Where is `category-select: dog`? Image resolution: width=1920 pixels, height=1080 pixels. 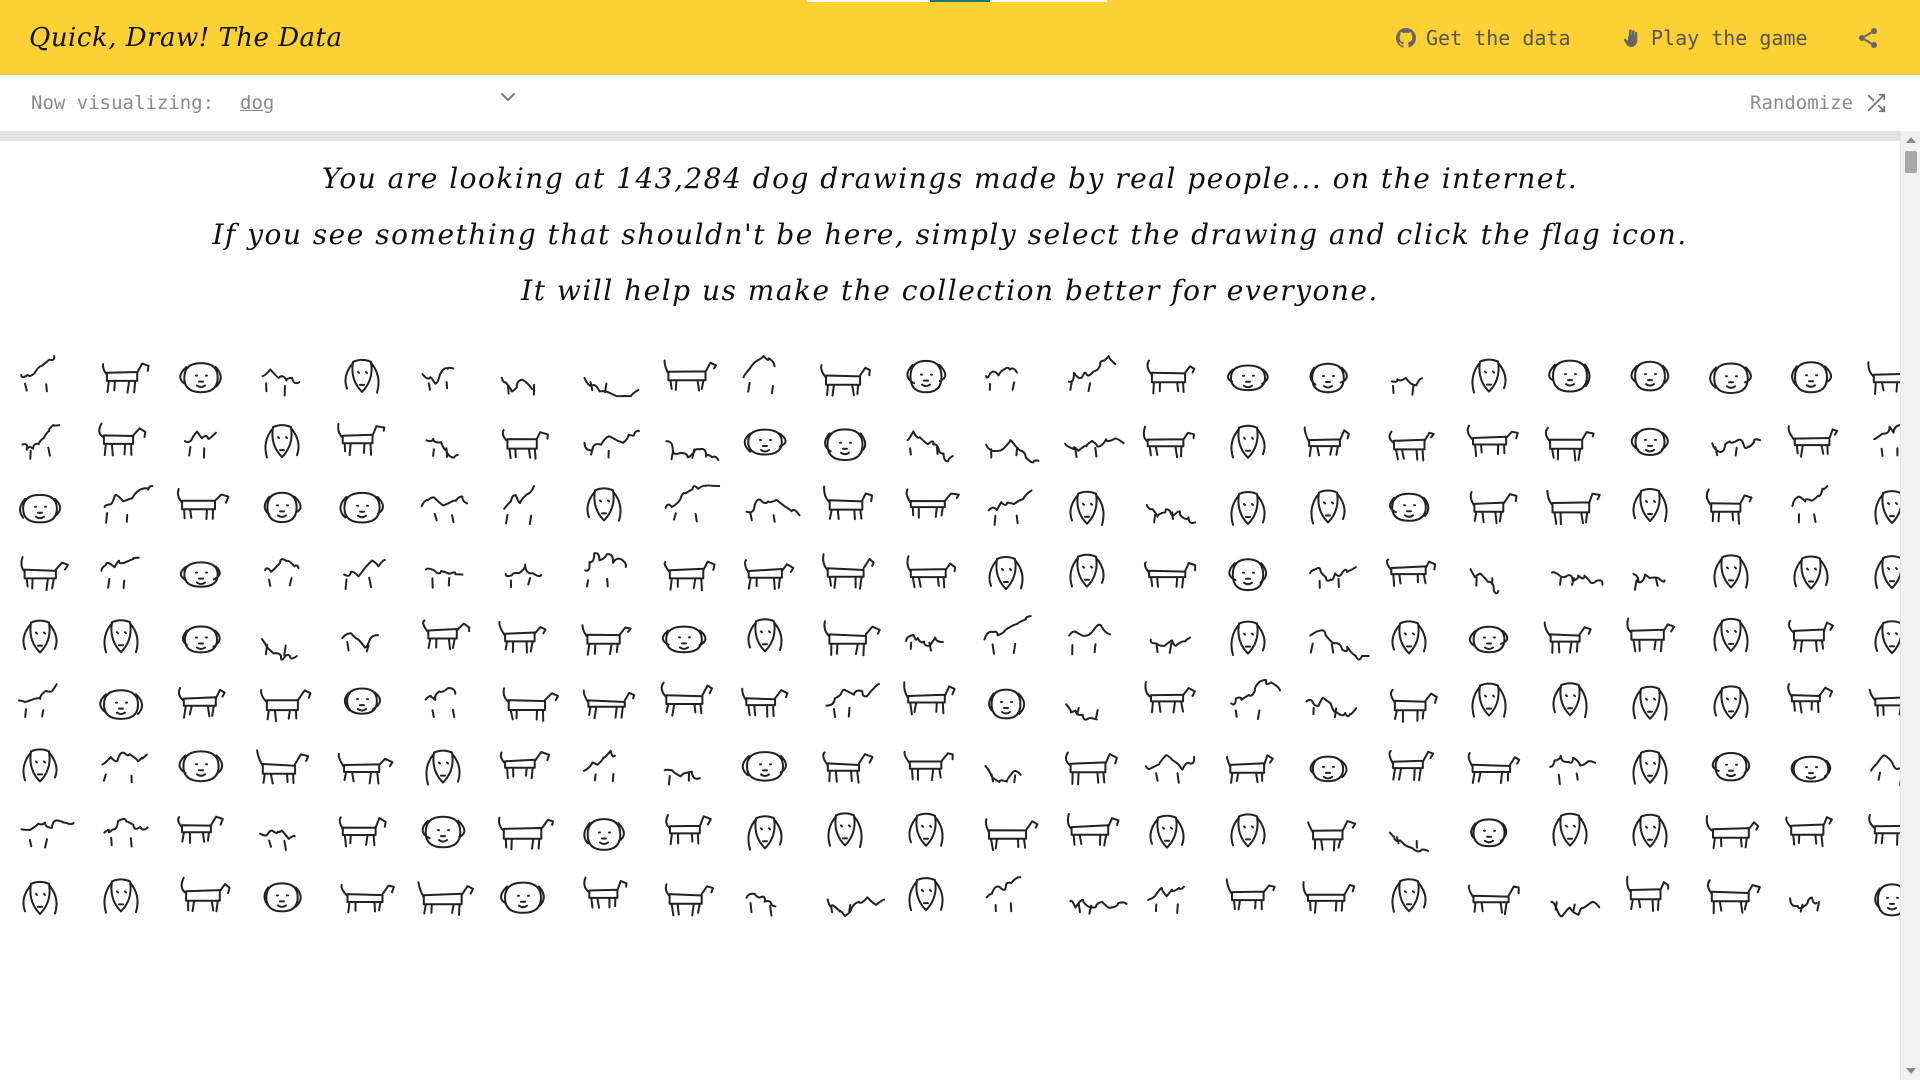 category-select: dog is located at coordinates (257, 103).